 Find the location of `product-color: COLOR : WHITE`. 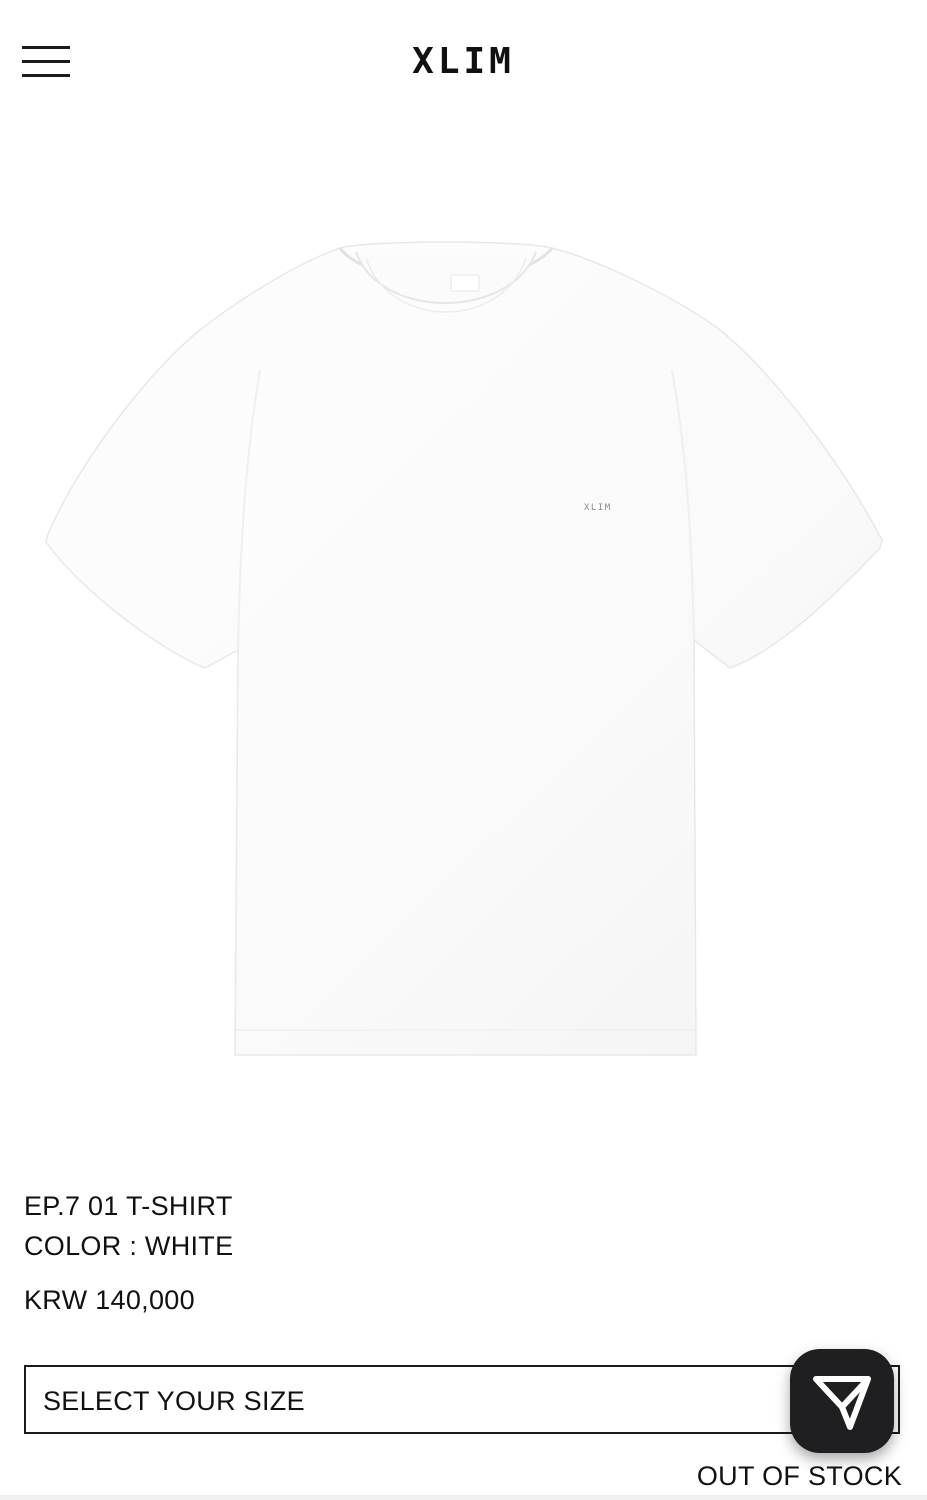

product-color: COLOR : WHITE is located at coordinates (129, 1246).